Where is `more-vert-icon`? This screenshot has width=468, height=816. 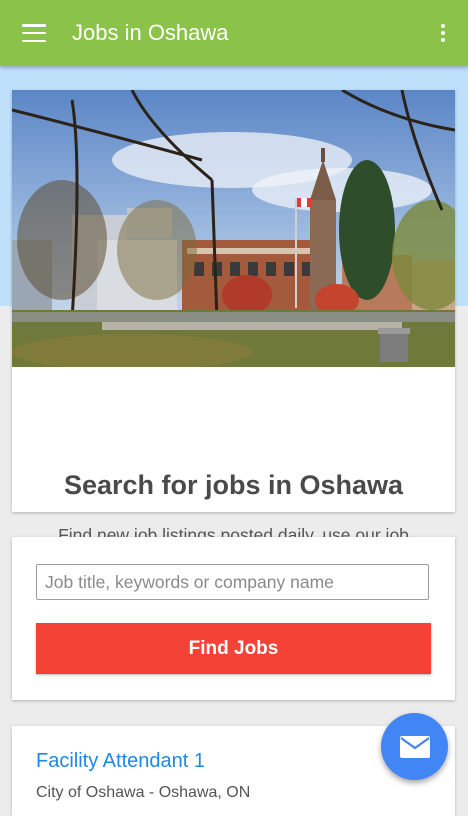 more-vert-icon is located at coordinates (443, 33).